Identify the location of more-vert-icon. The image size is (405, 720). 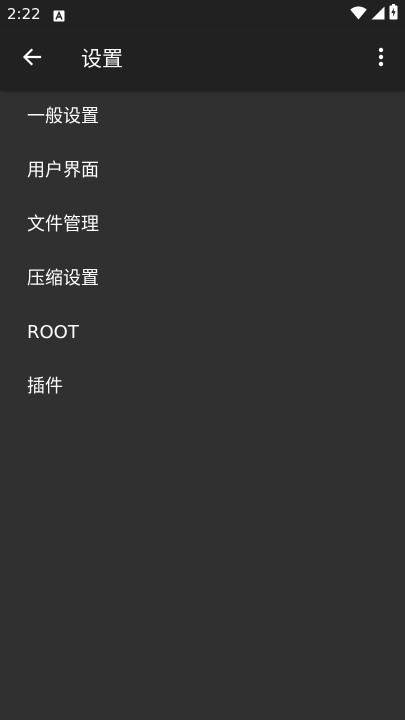
(381, 59).